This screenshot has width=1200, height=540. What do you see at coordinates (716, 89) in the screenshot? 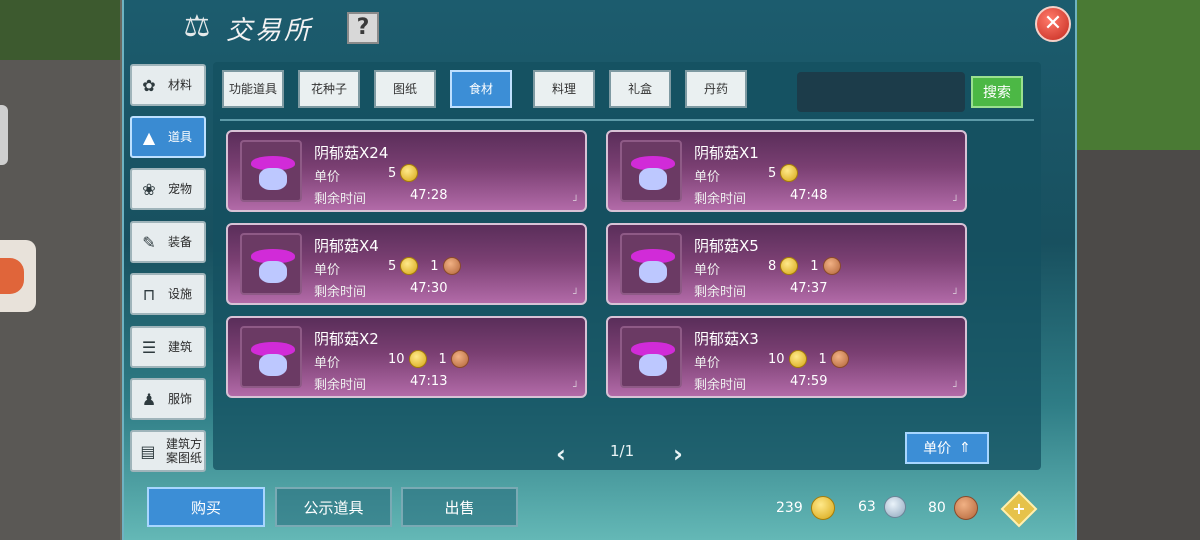
I see `tab-pills: 丹药` at bounding box center [716, 89].